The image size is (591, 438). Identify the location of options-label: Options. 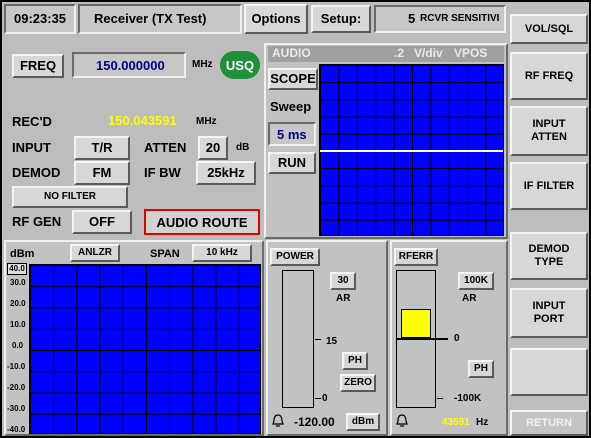
(276, 18).